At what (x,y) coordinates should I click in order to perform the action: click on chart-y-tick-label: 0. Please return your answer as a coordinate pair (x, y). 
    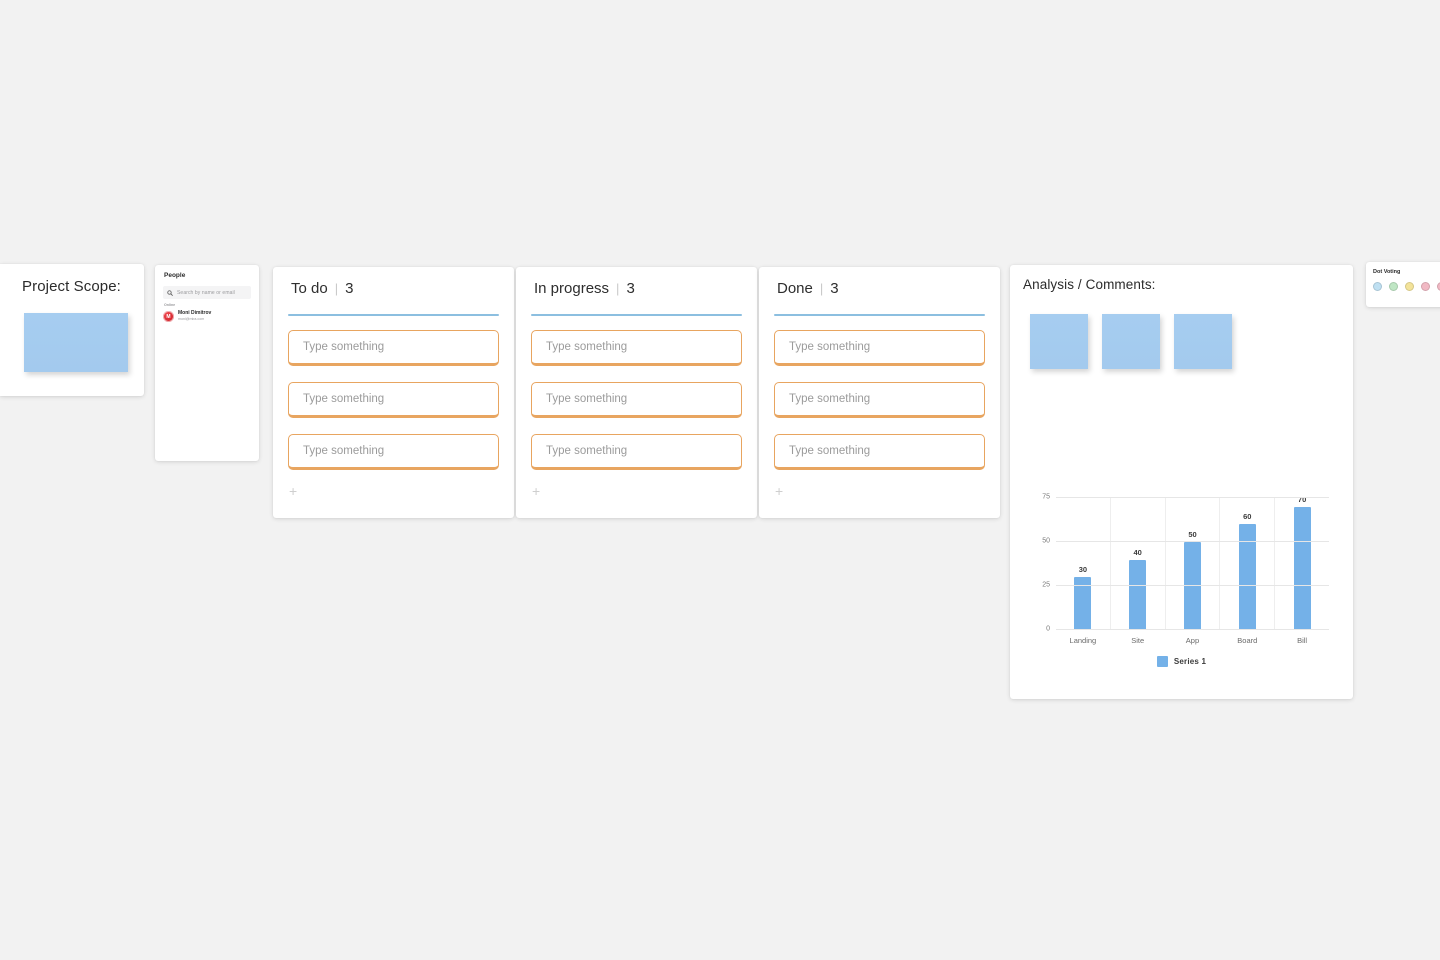
    Looking at the image, I should click on (1048, 629).